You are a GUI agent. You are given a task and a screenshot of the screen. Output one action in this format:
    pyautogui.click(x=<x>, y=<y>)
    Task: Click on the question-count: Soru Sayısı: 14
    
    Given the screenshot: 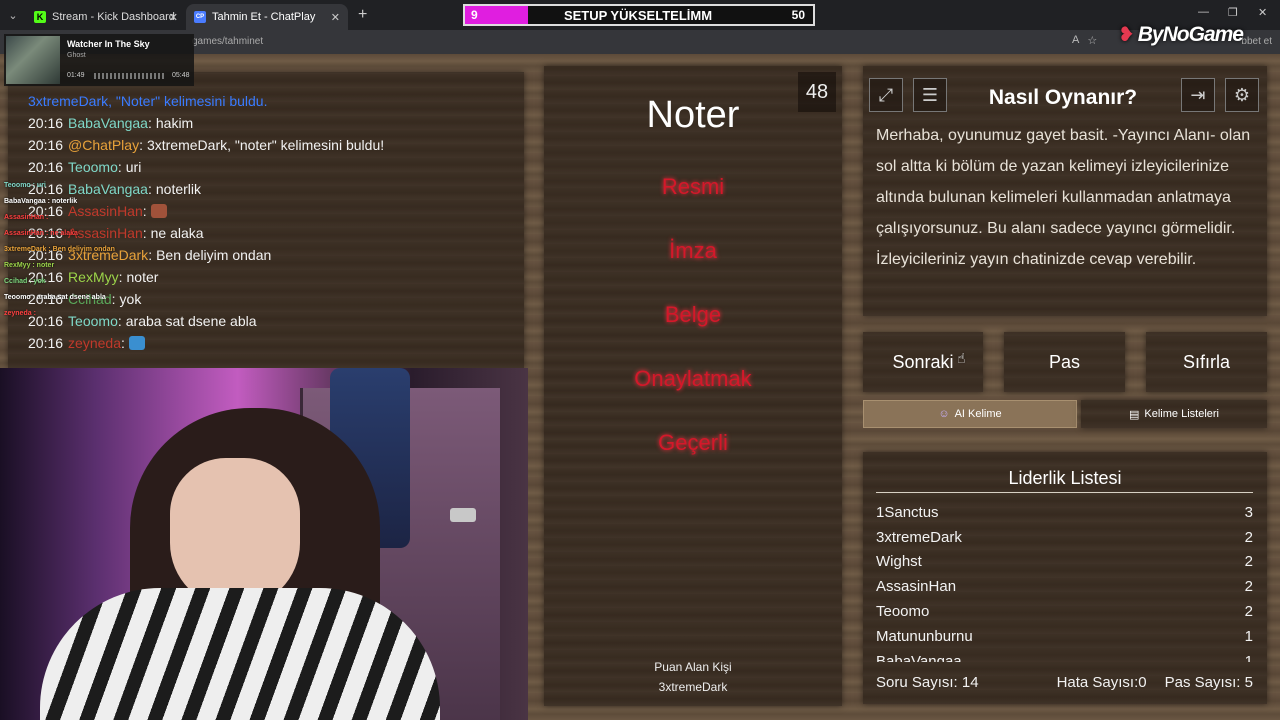 What is the action you would take?
    pyautogui.click(x=927, y=682)
    